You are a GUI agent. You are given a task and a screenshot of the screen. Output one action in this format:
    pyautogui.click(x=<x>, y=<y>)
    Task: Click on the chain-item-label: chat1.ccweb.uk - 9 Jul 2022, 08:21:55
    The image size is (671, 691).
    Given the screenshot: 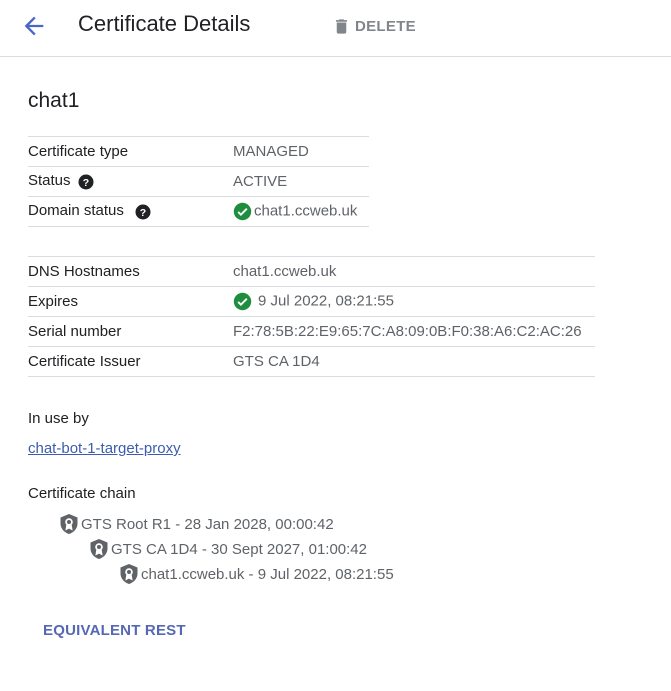 What is the action you would take?
    pyautogui.click(x=267, y=574)
    